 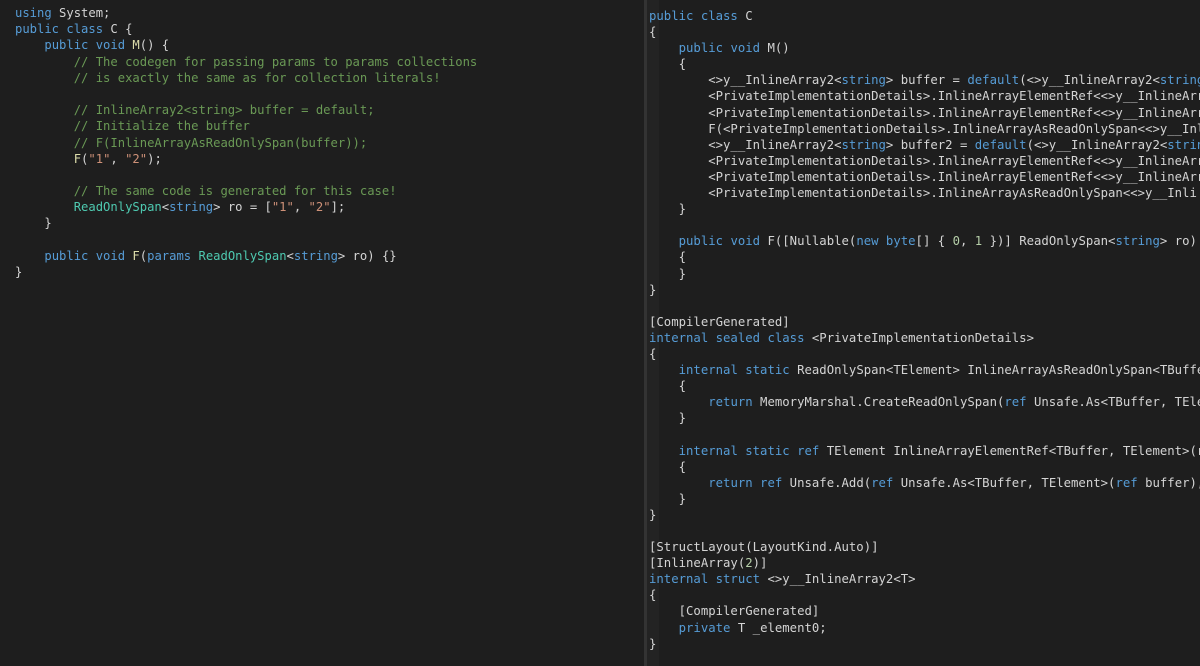 I want to click on code-line: public void M(), so click(x=924, y=48).